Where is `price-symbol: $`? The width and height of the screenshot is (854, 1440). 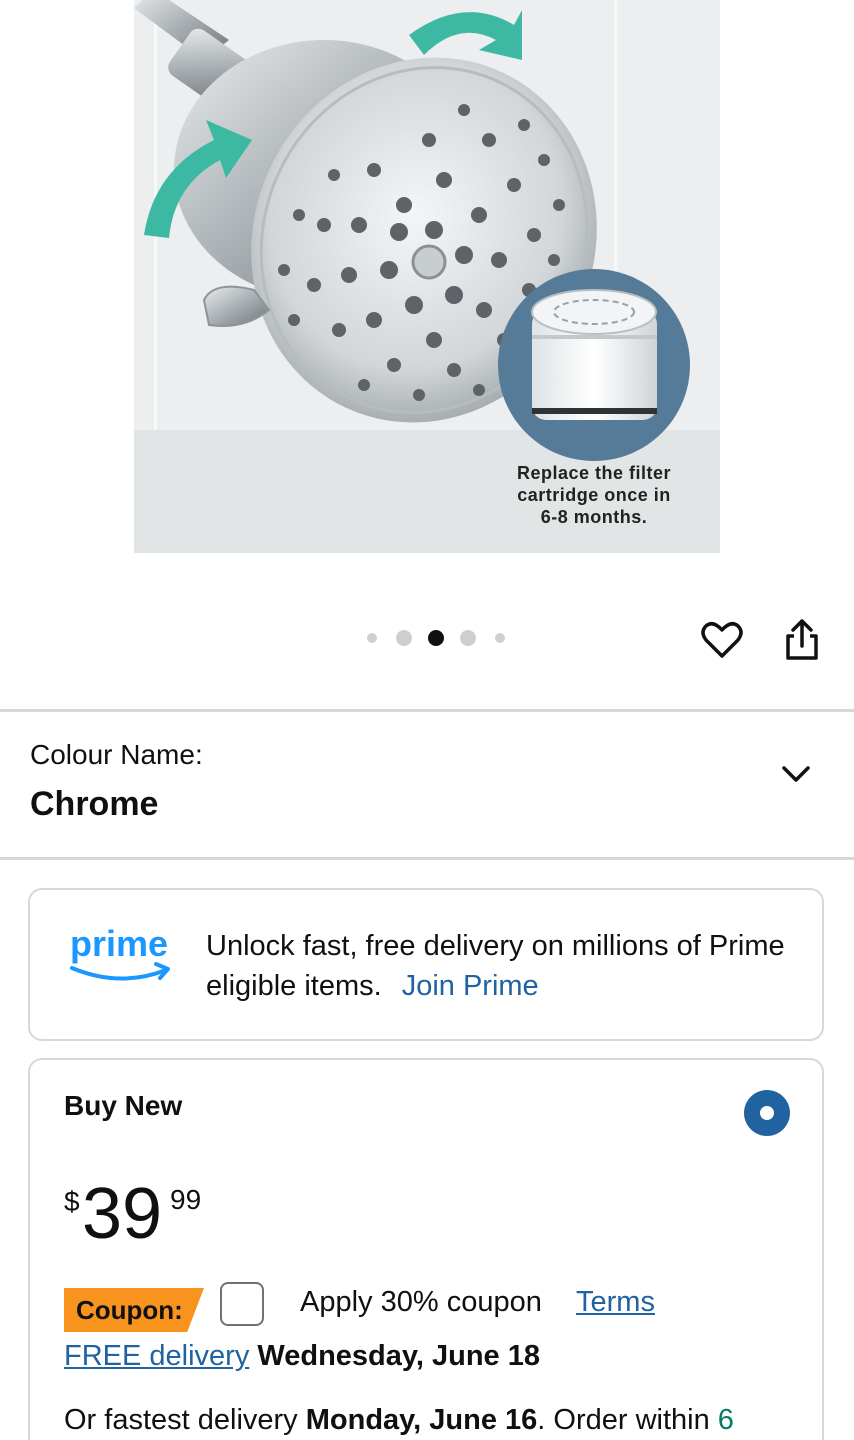 price-symbol: $ is located at coordinates (72, 1201).